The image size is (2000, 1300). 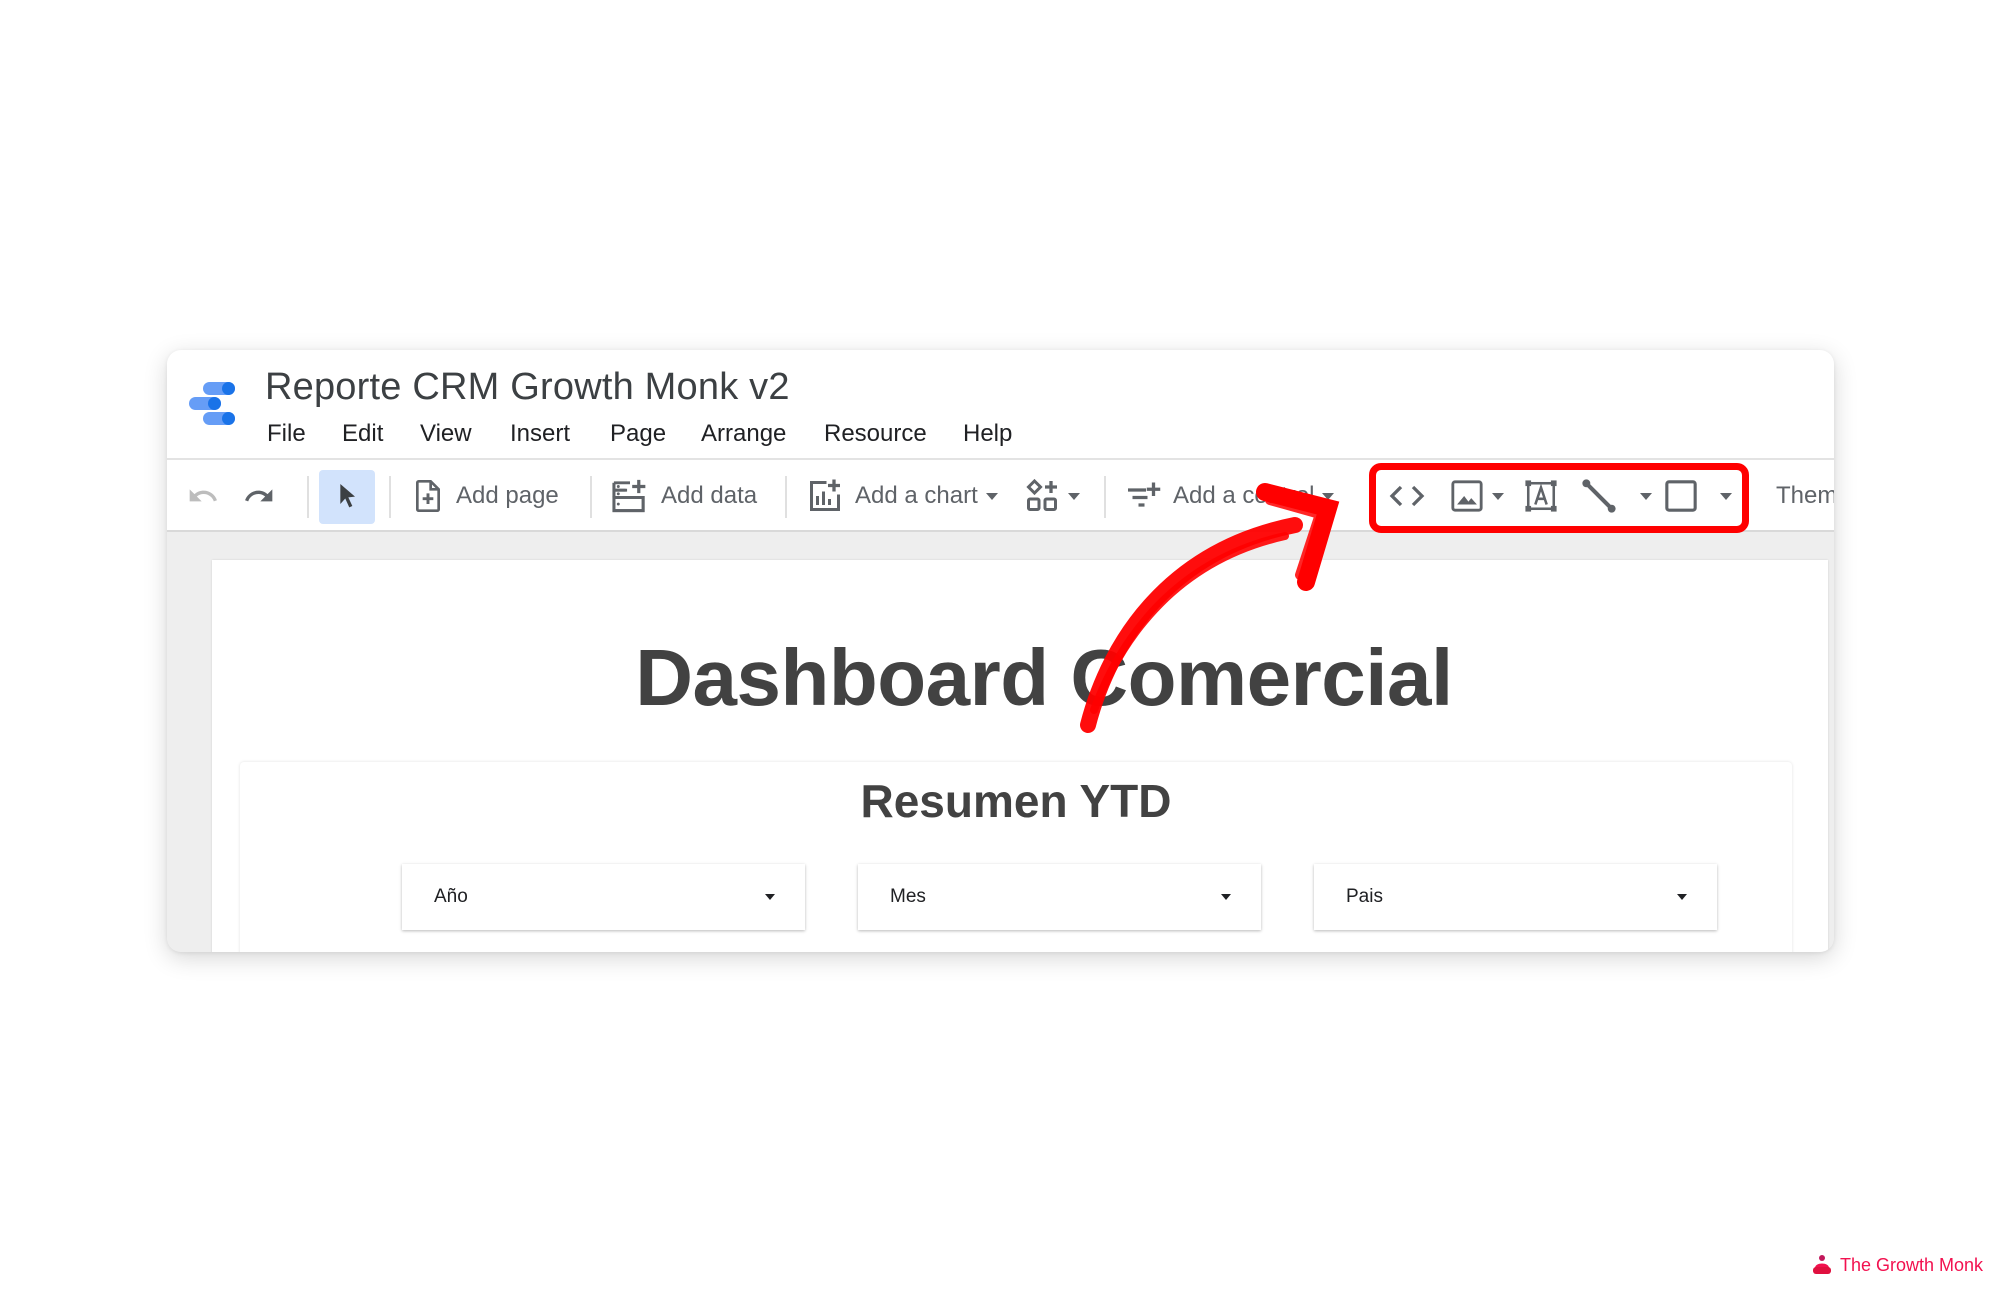 I want to click on add-page-button: Add page, so click(x=485, y=496).